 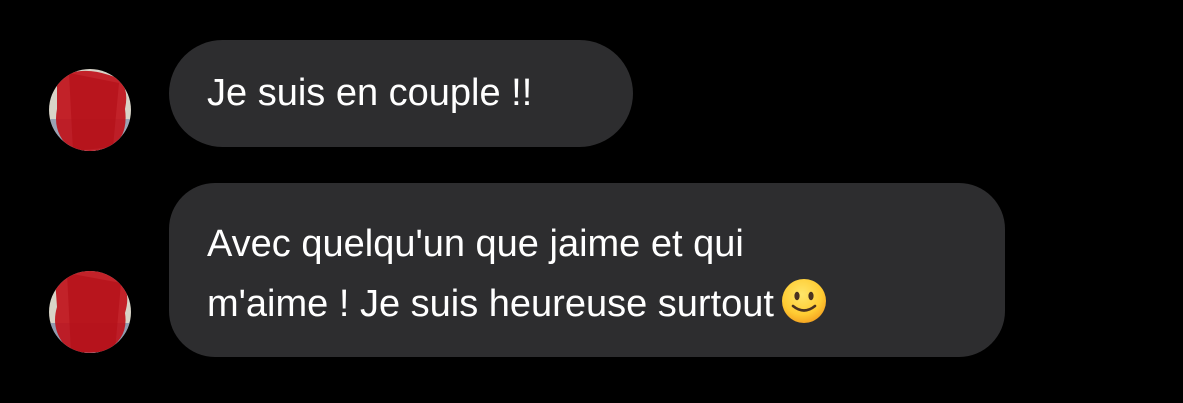 What do you see at coordinates (804, 301) in the screenshot?
I see `slightly-smiling-face-icon` at bounding box center [804, 301].